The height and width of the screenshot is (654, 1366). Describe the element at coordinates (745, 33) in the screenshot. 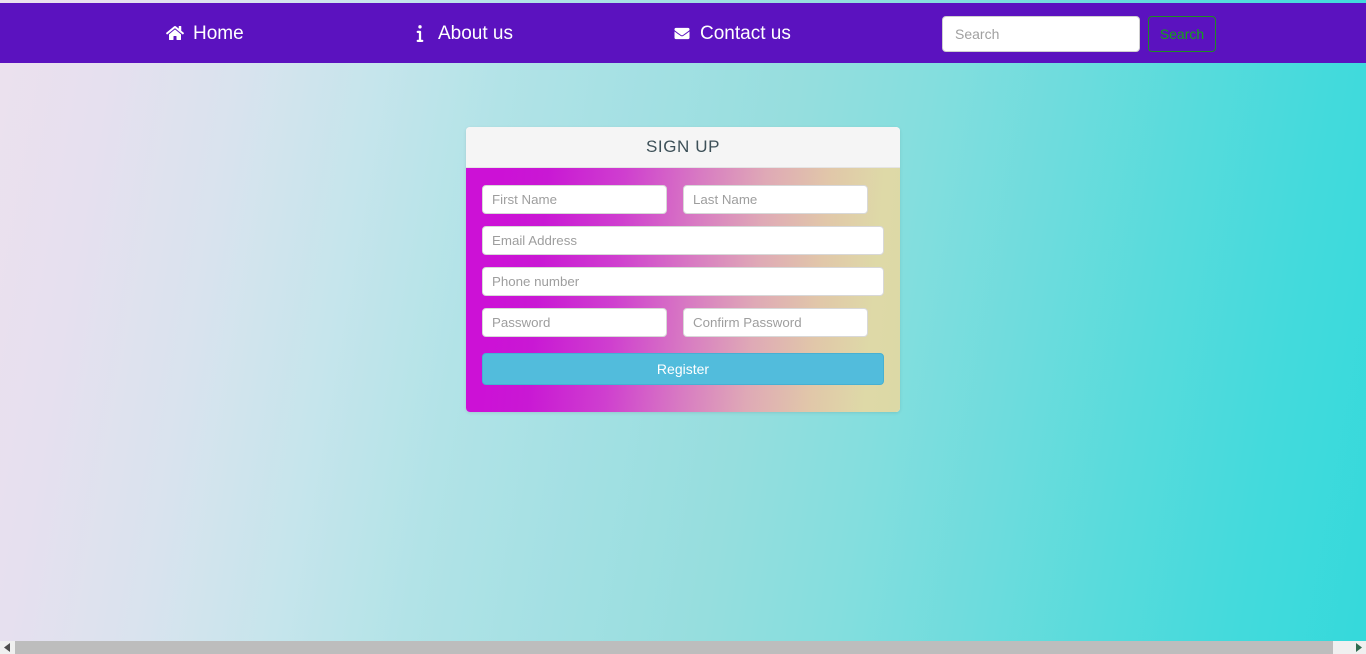

I see `nav-item-contact-us-label: Contact us` at that location.